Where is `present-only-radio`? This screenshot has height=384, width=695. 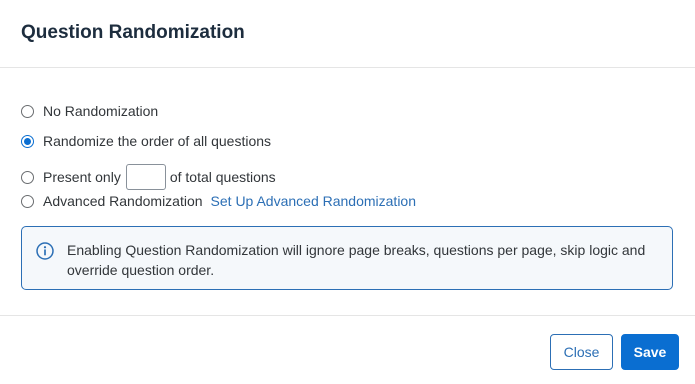
present-only-radio is located at coordinates (27, 177).